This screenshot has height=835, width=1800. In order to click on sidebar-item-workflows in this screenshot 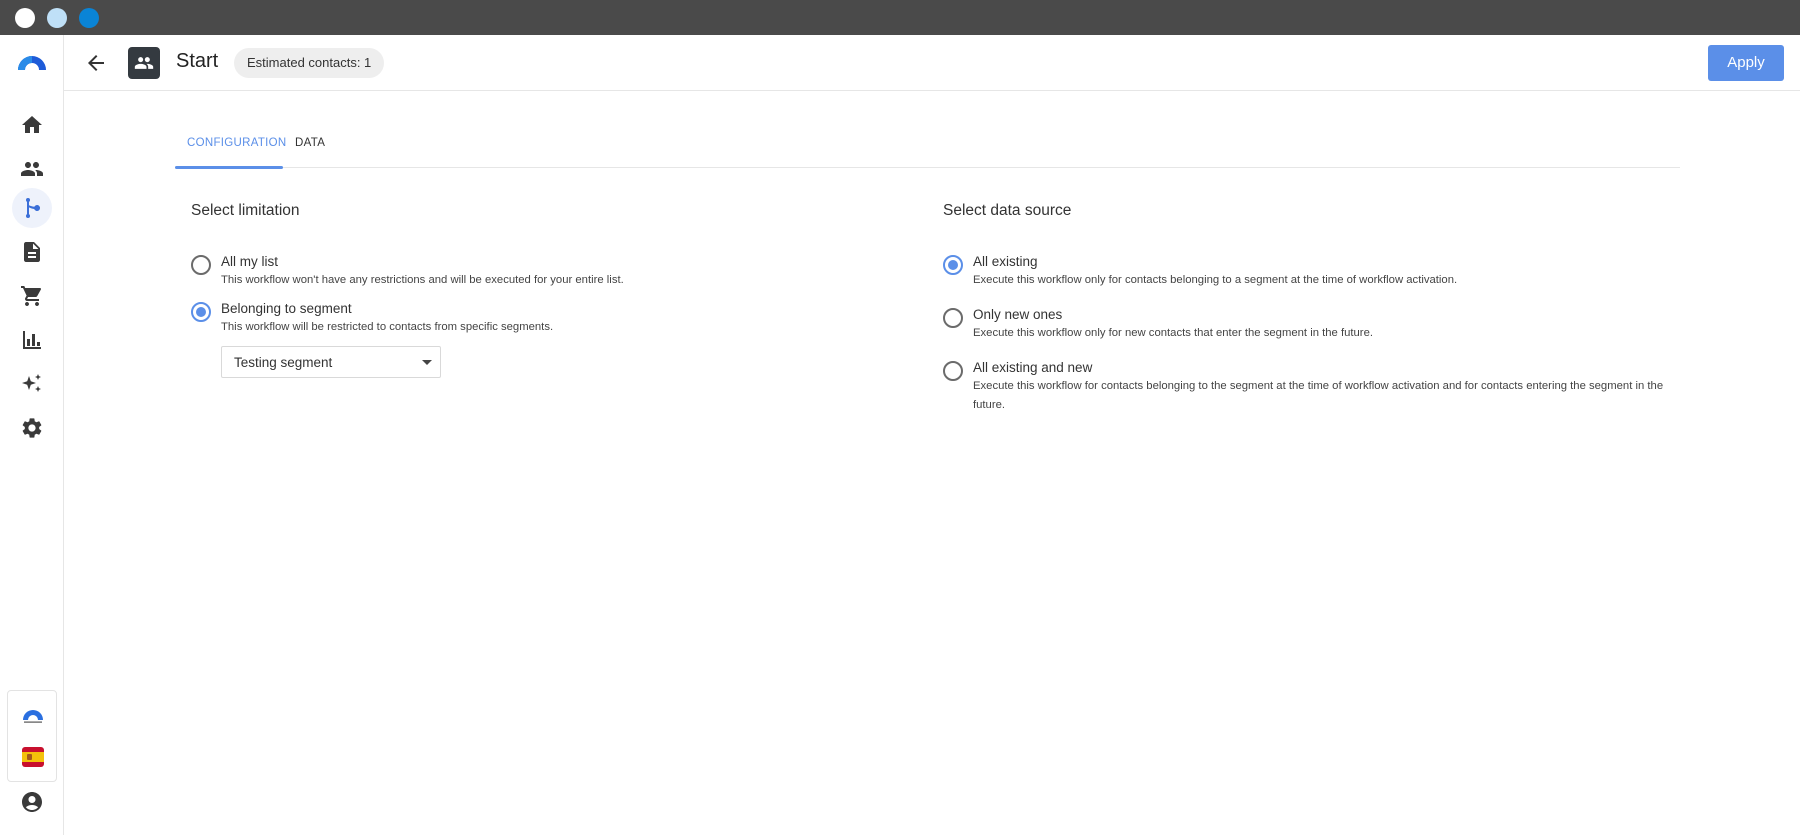, I will do `click(32, 208)`.